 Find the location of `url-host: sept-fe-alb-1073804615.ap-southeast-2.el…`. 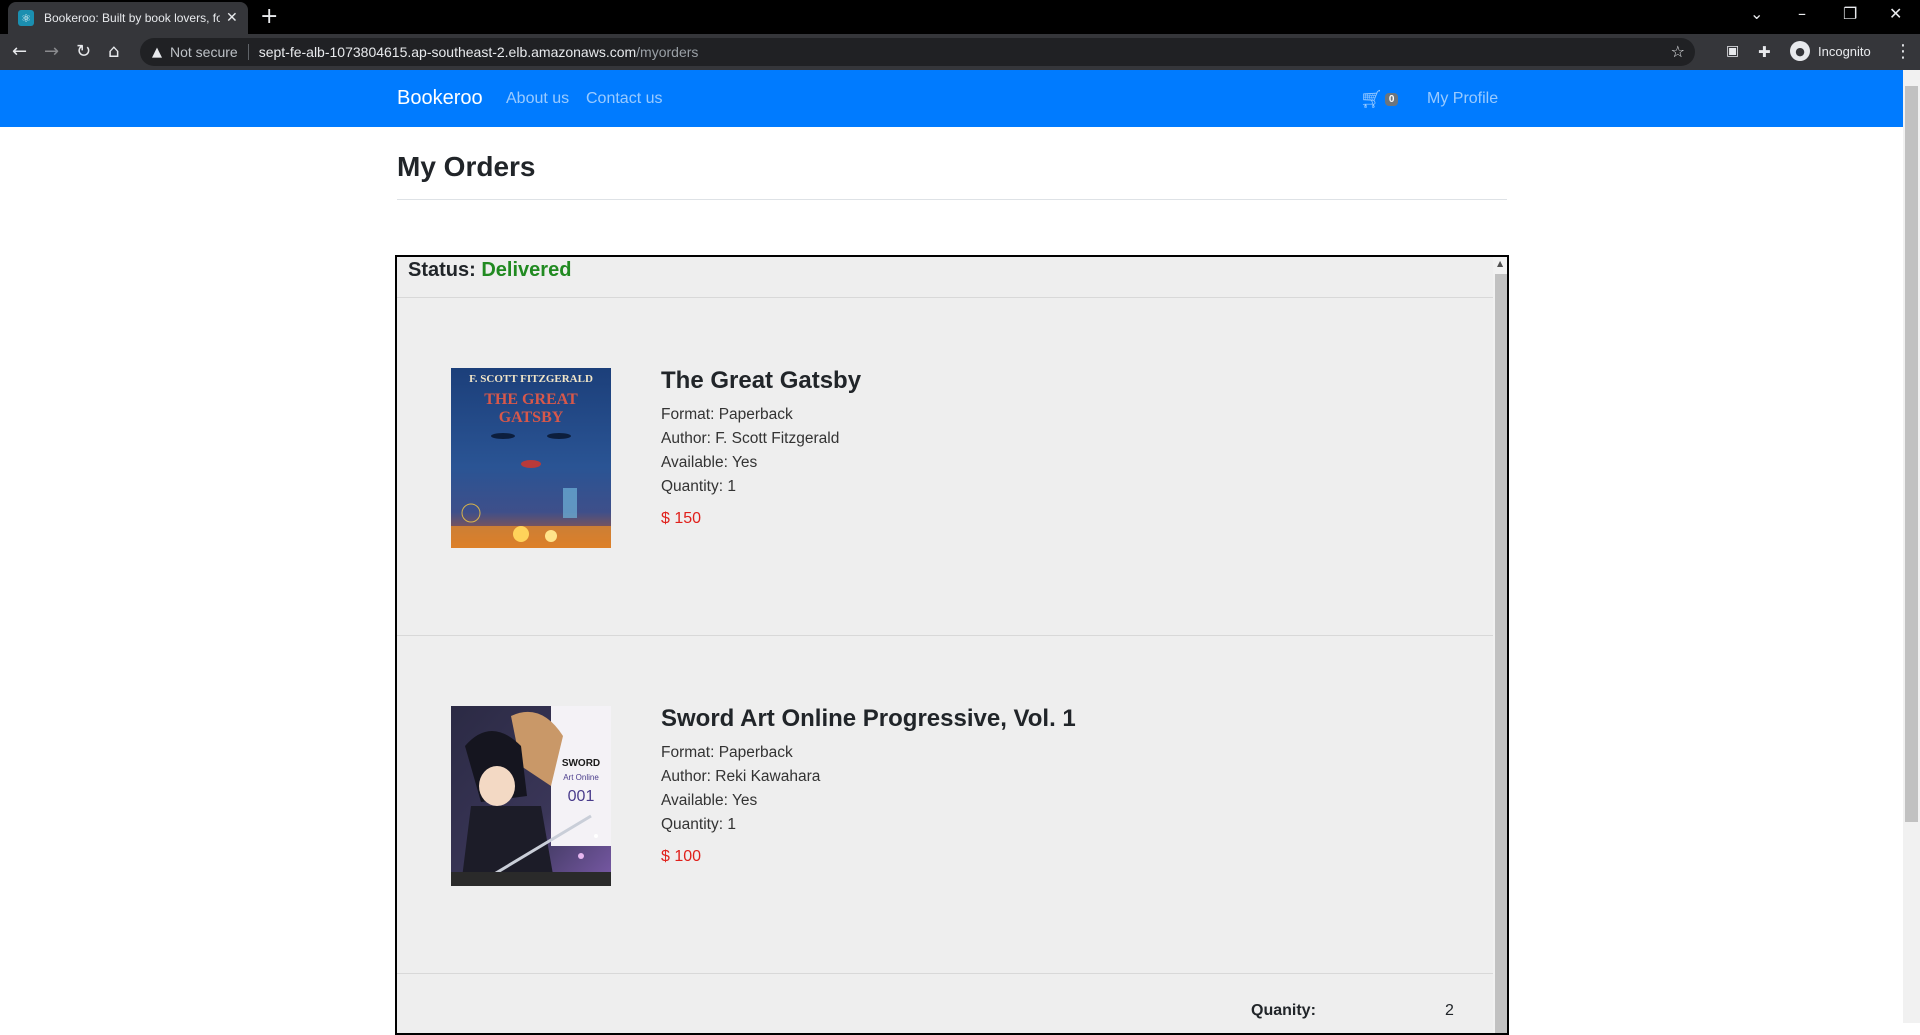

url-host: sept-fe-alb-1073804615.ap-southeast-2.el… is located at coordinates (447, 52).